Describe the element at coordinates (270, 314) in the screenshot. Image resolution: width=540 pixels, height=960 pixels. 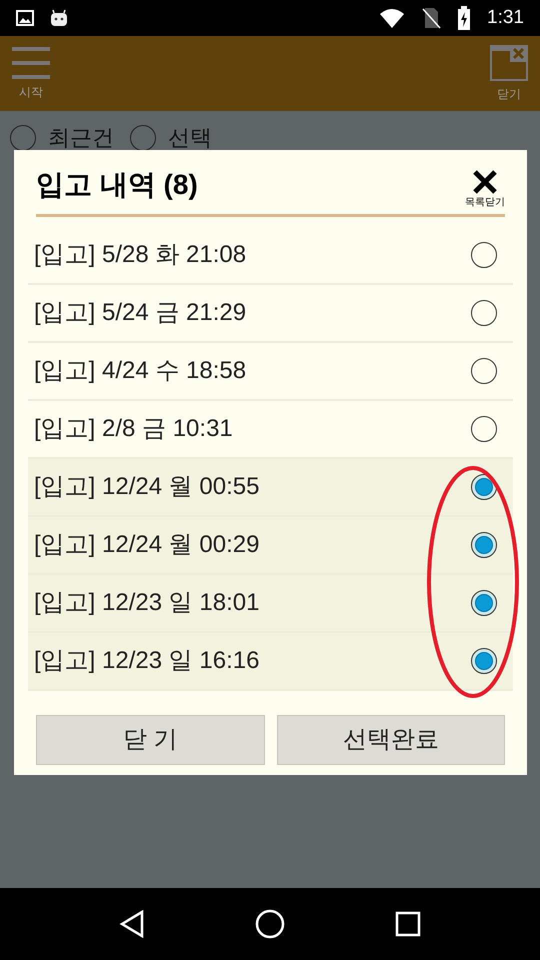
I see `list-item: [입고] 5/24 금 21:29` at that location.